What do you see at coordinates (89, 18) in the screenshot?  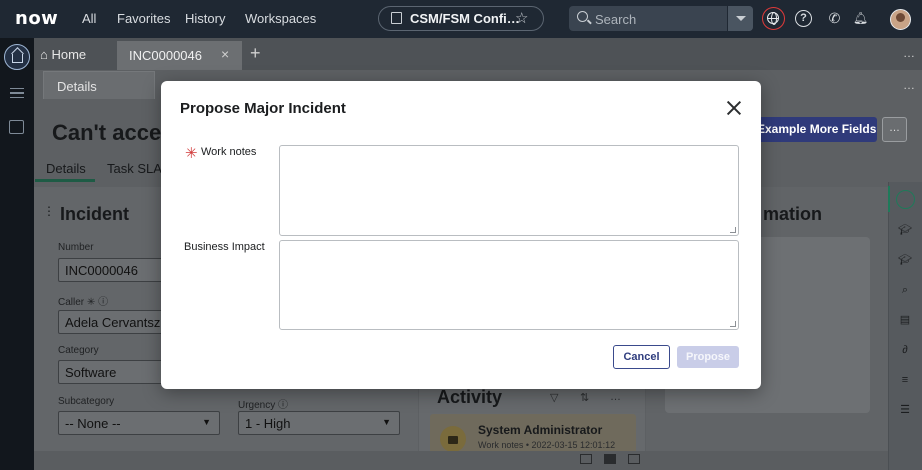 I see `nav-all: All` at bounding box center [89, 18].